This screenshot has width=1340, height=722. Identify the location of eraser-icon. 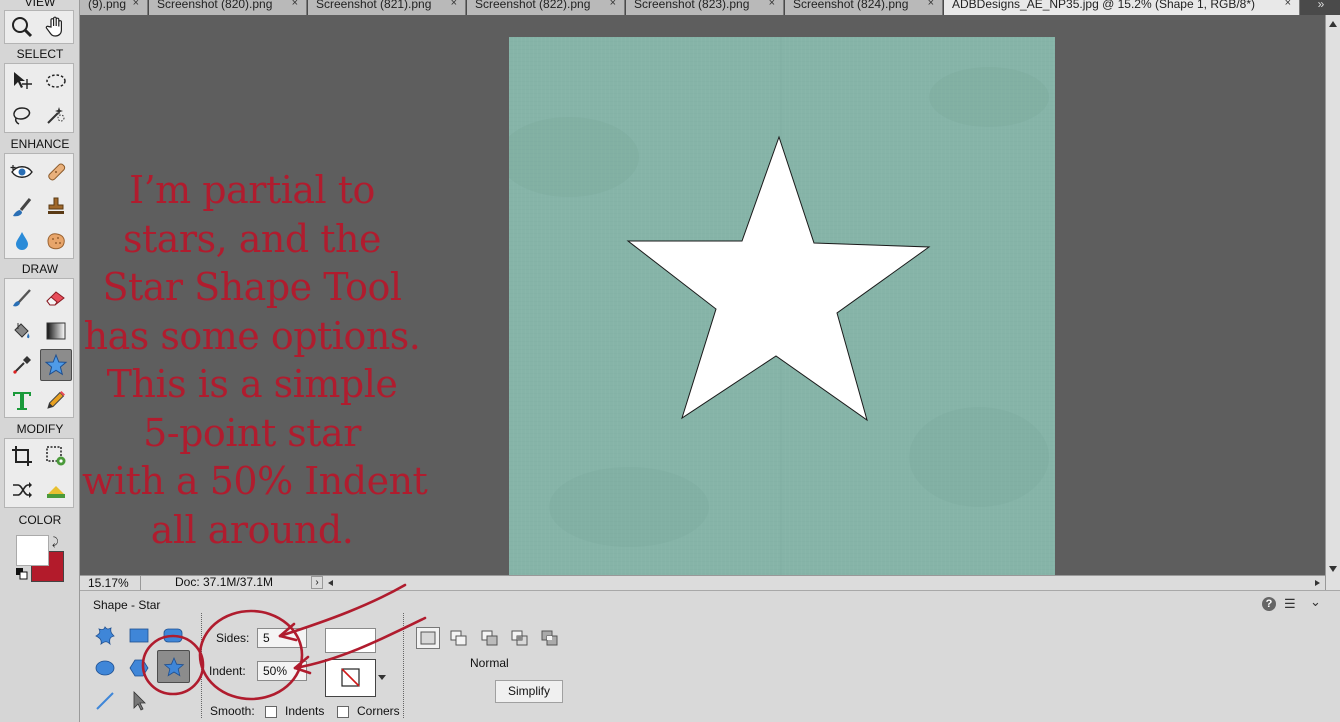
(56, 297).